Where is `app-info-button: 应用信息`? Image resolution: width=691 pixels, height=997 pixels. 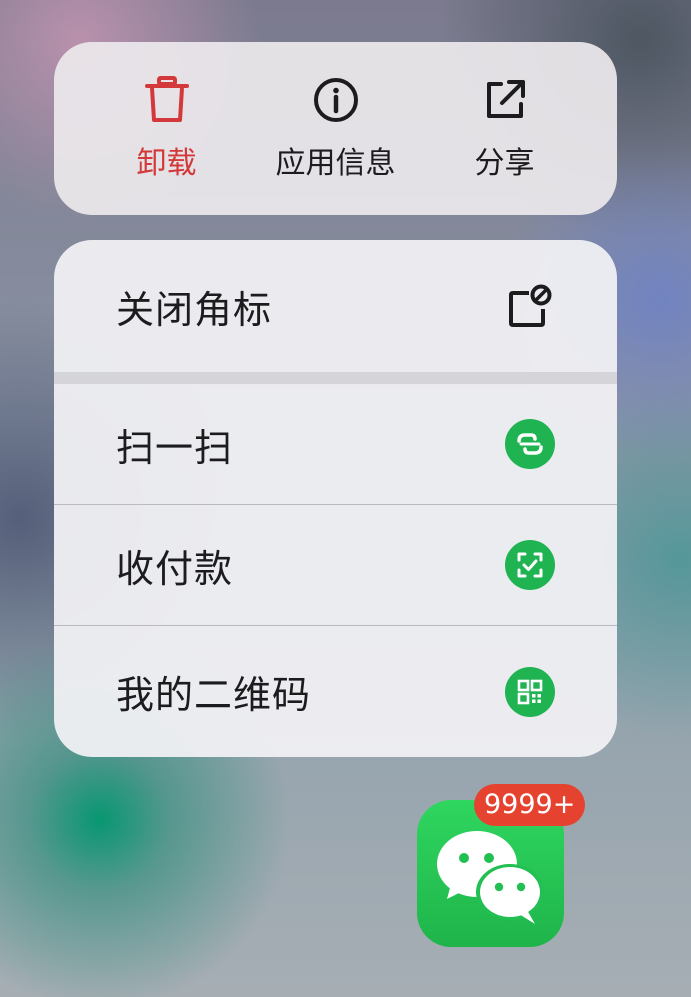
app-info-button: 应用信息 is located at coordinates (335, 128).